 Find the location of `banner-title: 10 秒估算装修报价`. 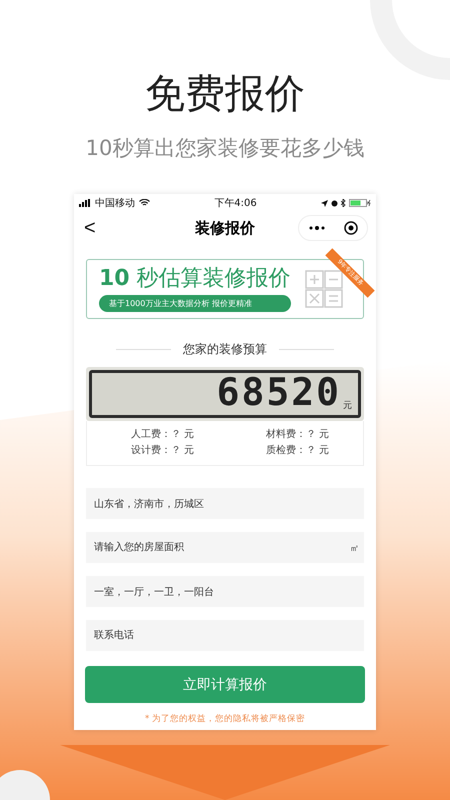

banner-title: 10 秒估算装修报价 is located at coordinates (195, 279).